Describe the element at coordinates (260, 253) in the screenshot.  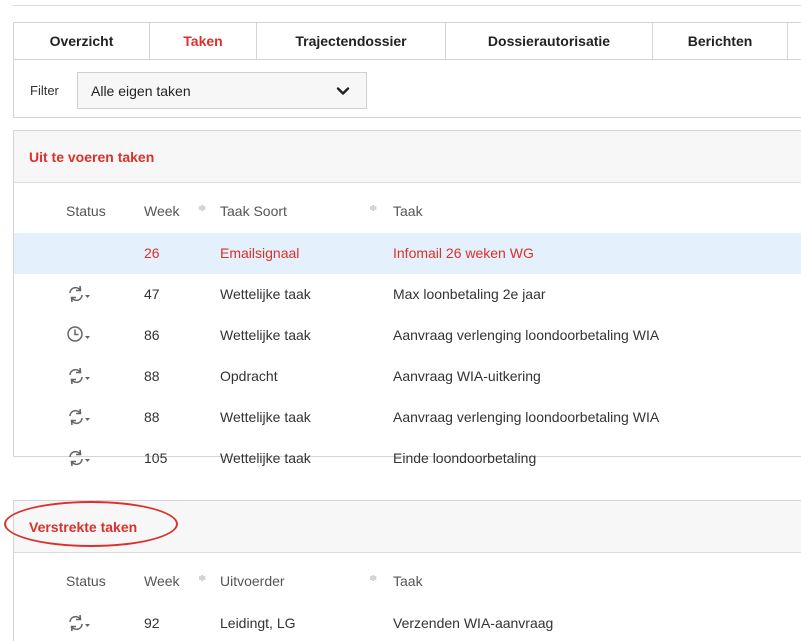
I see `cell-soort: Emailsignaal` at that location.